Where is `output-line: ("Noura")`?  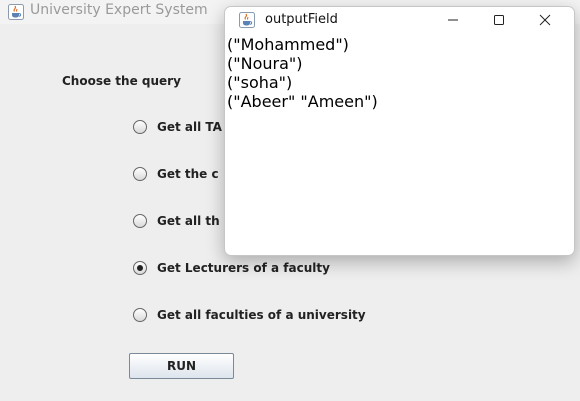
output-line: ("Noura") is located at coordinates (265, 63).